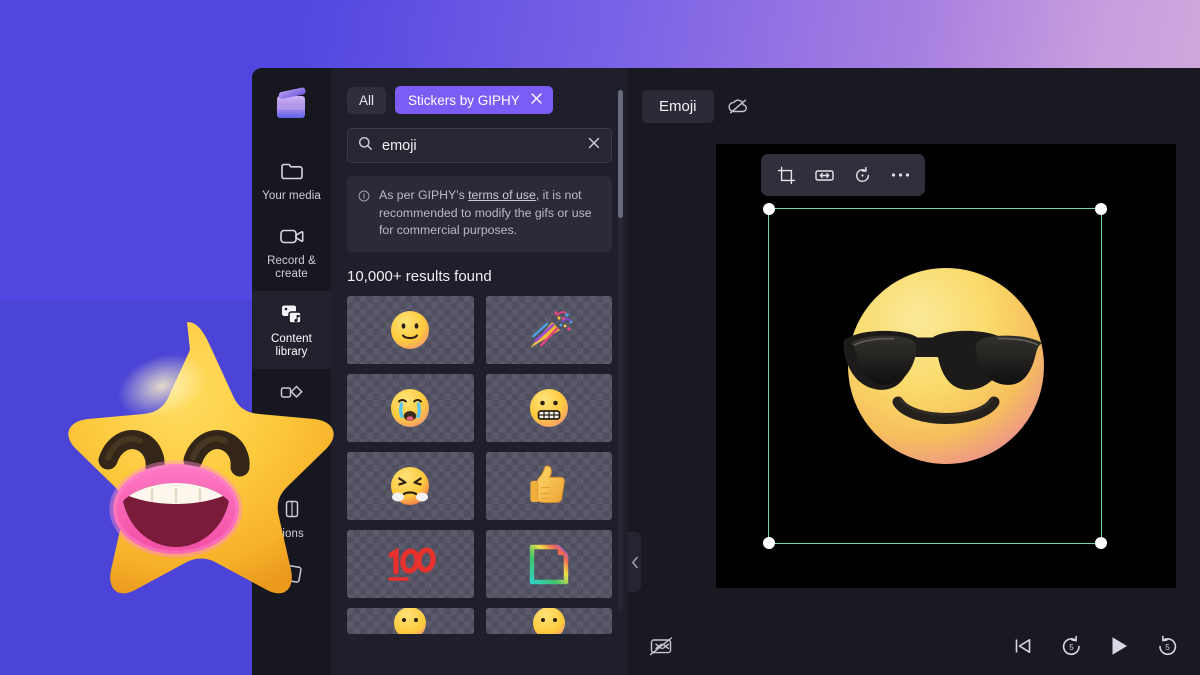 The width and height of the screenshot is (1200, 675). I want to click on sidebar-item-your-media: Your media, so click(291, 180).